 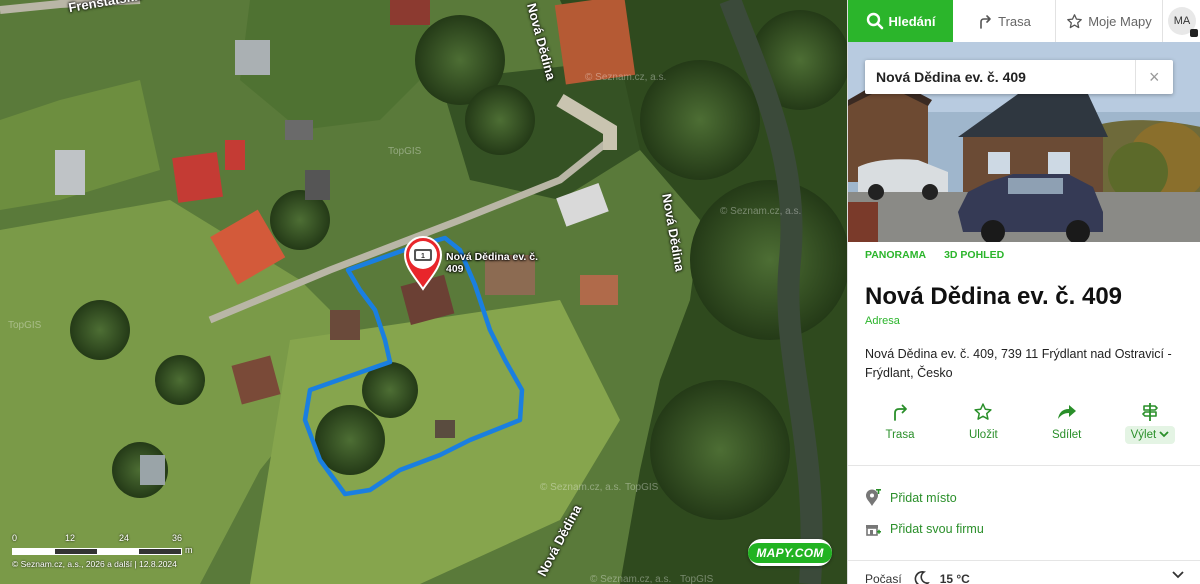 I want to click on weather-row: Počasí 15 °C, so click(x=1025, y=577).